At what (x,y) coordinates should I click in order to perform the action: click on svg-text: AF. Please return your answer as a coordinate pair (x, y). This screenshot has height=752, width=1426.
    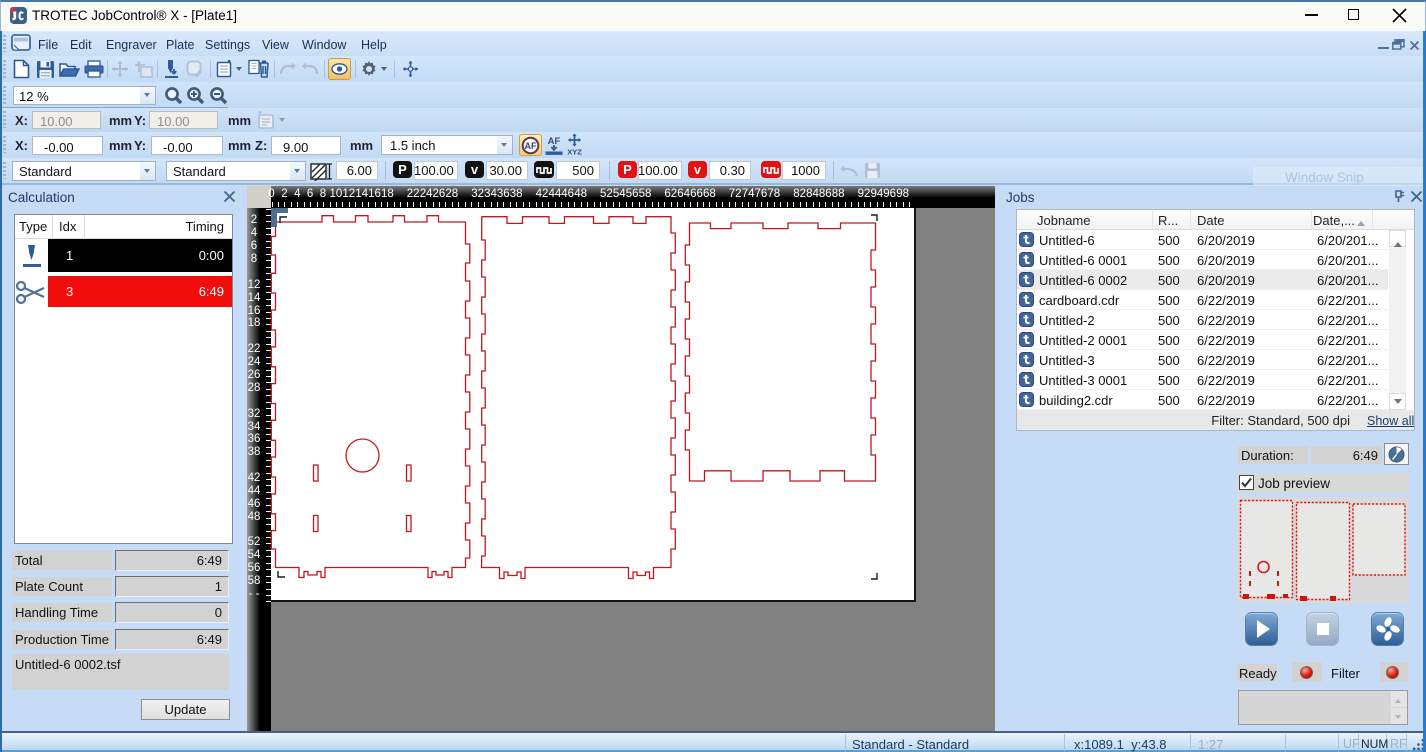
    Looking at the image, I should click on (531, 146).